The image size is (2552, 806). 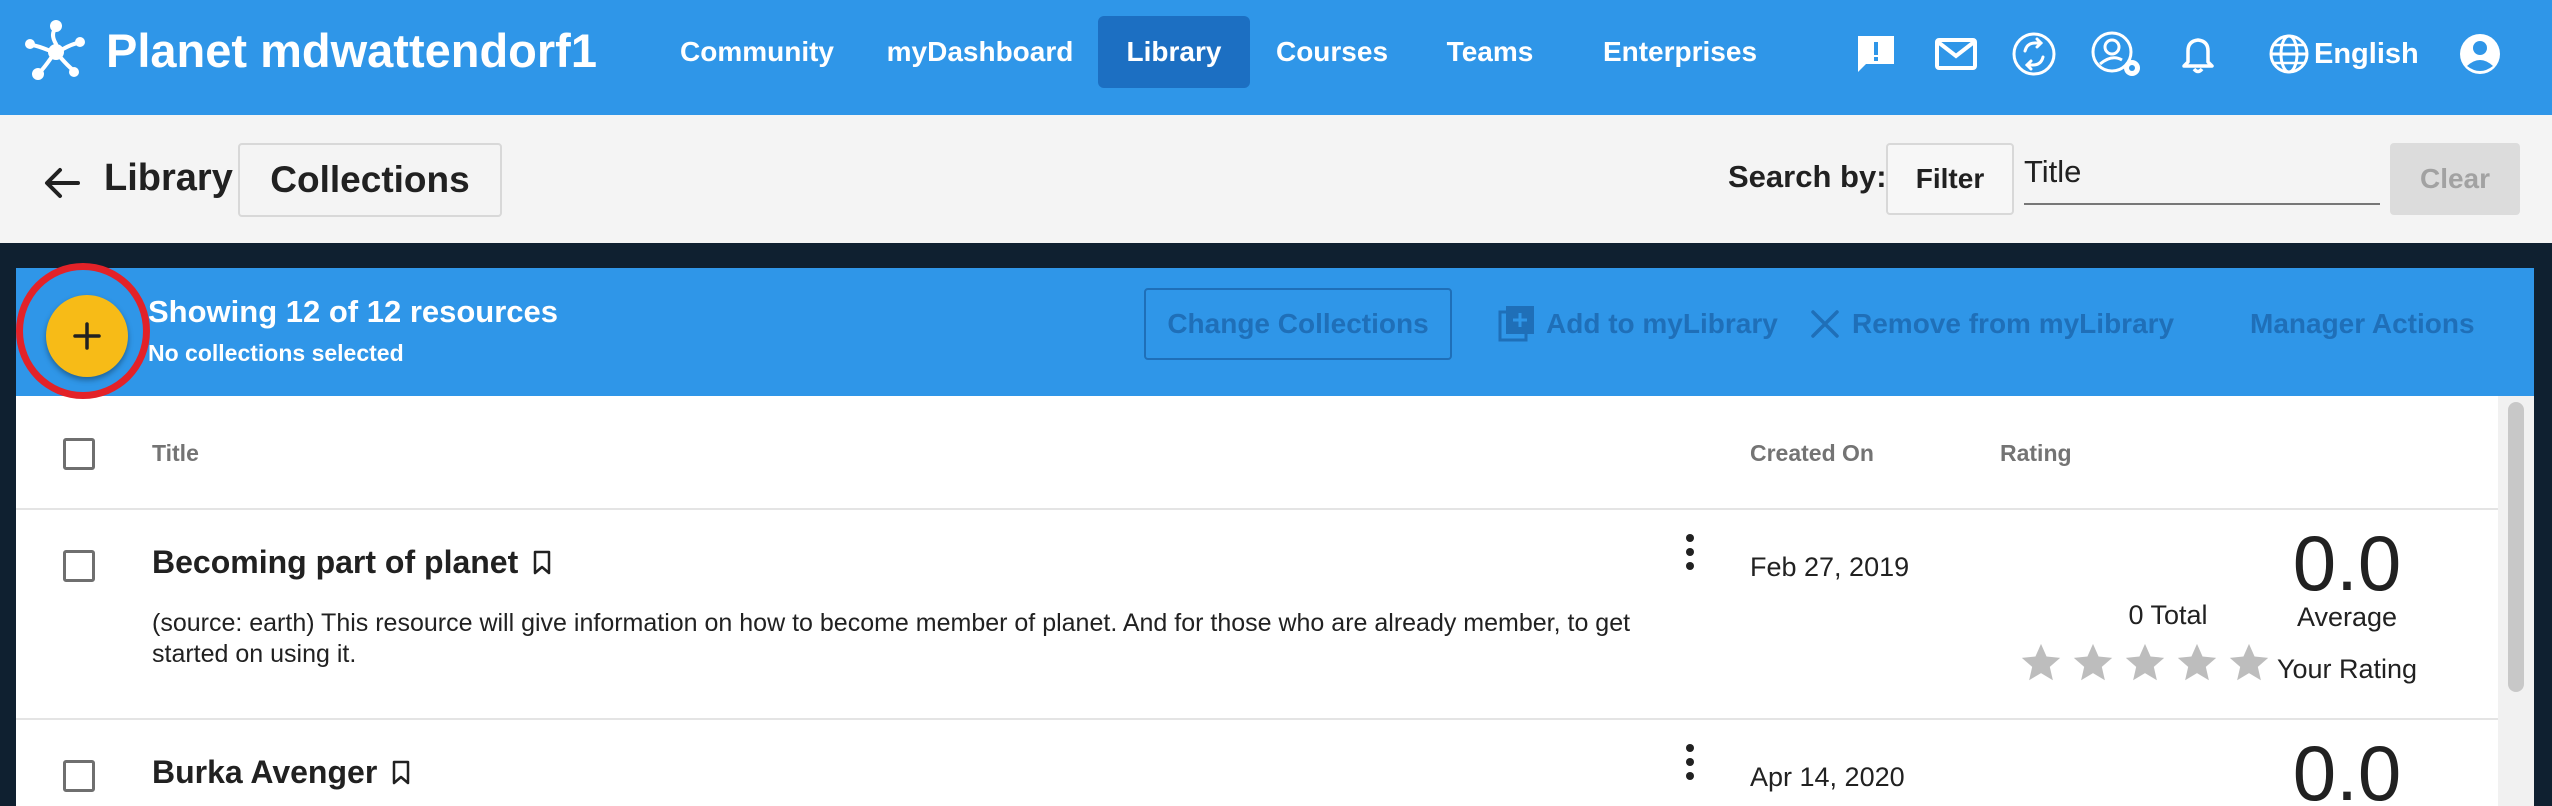 What do you see at coordinates (980, 52) in the screenshot?
I see `nav-mydashboard: myDashboard` at bounding box center [980, 52].